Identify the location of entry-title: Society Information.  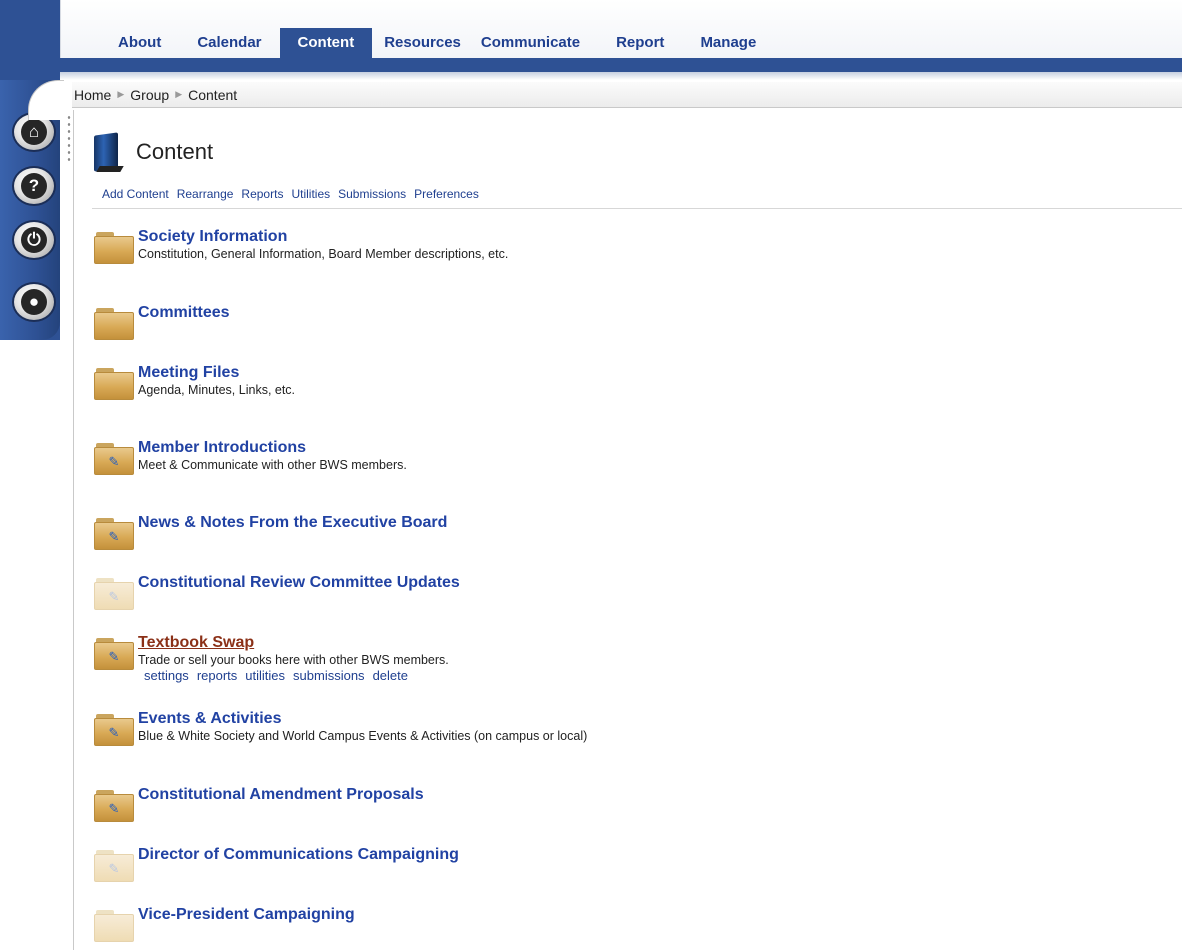
(212, 237).